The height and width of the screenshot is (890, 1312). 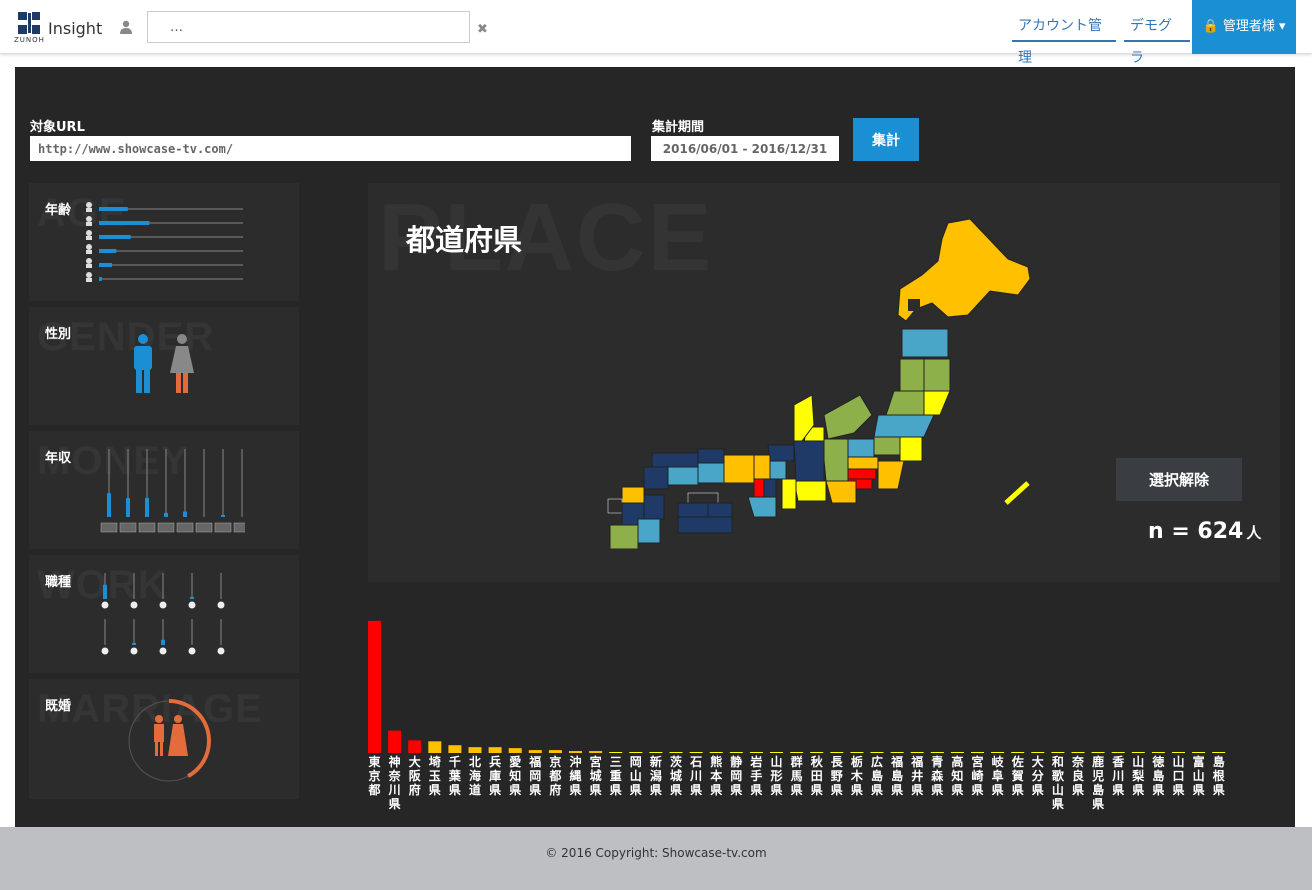 What do you see at coordinates (1017, 493) in the screenshot?
I see `map-region-okinawa` at bounding box center [1017, 493].